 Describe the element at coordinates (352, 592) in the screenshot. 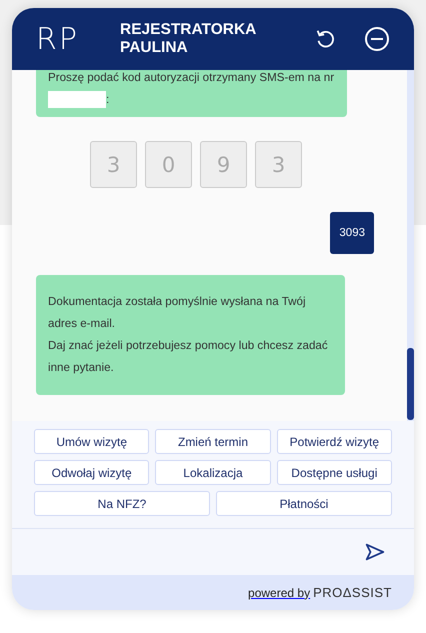

I see `brand-logo: PROΔSSIST` at that location.